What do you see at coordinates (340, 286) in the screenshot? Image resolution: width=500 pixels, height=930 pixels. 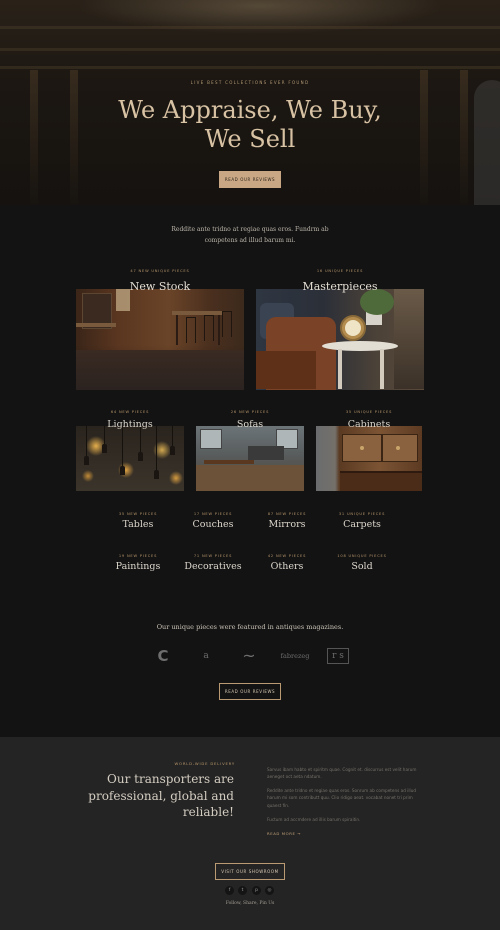 I see `card-title: Masterpieces` at bounding box center [340, 286].